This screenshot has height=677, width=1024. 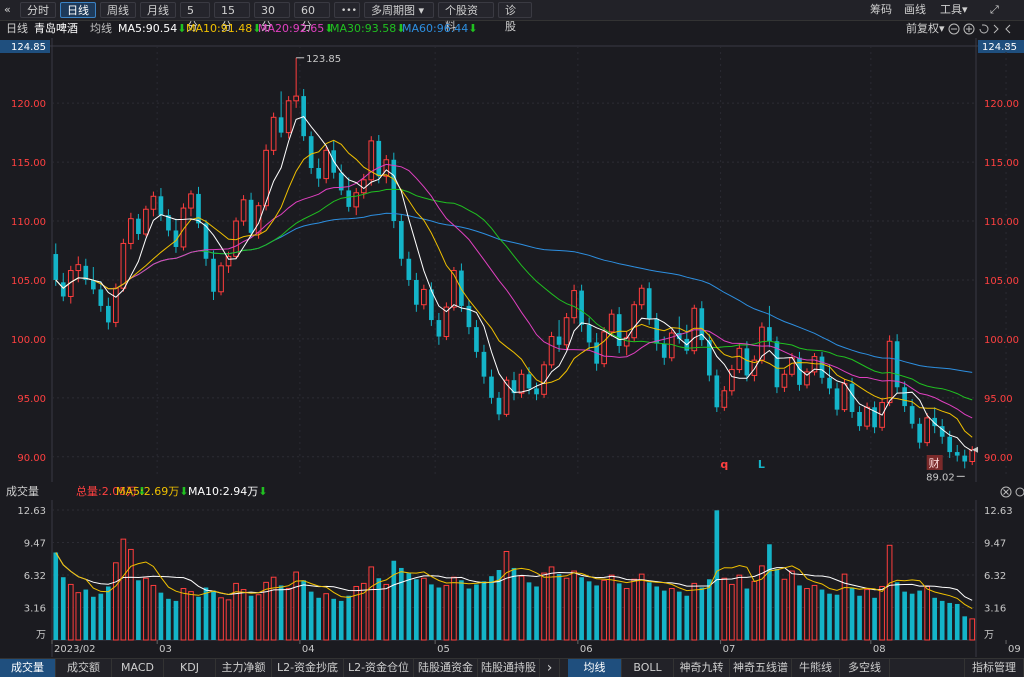 I want to click on x-tick-label: 09, so click(x=1014, y=649).